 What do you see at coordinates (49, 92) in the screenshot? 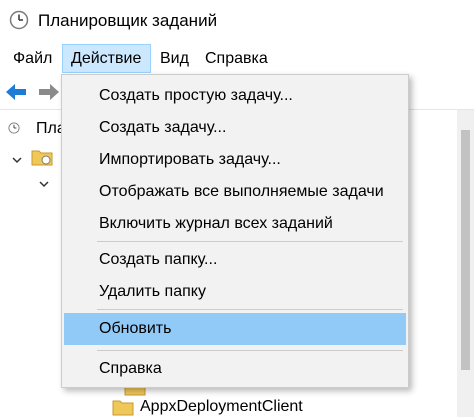
I see `forward-arrow-icon` at bounding box center [49, 92].